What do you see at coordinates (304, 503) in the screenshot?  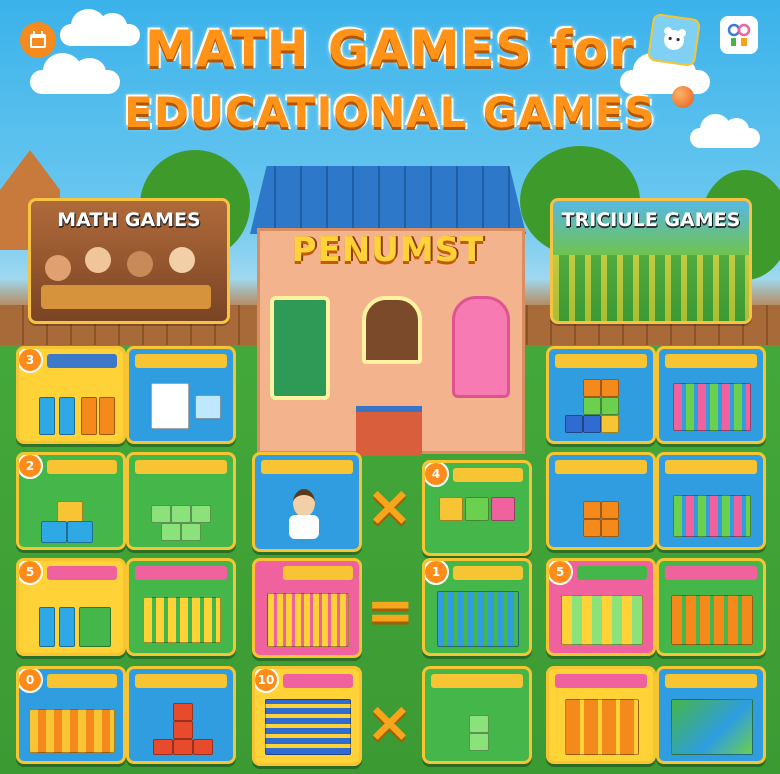 I see `boy-character` at bounding box center [304, 503].